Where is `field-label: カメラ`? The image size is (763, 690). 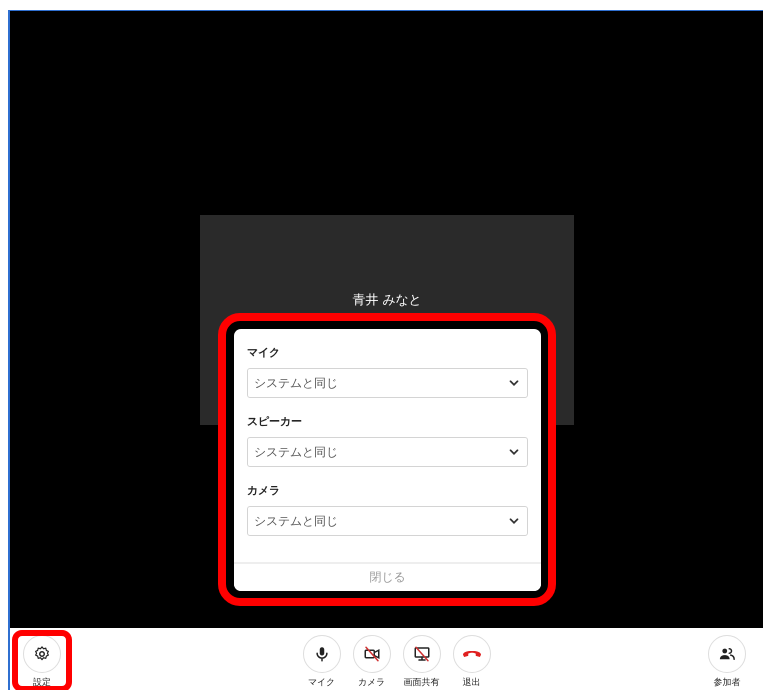
field-label: カメラ is located at coordinates (264, 490).